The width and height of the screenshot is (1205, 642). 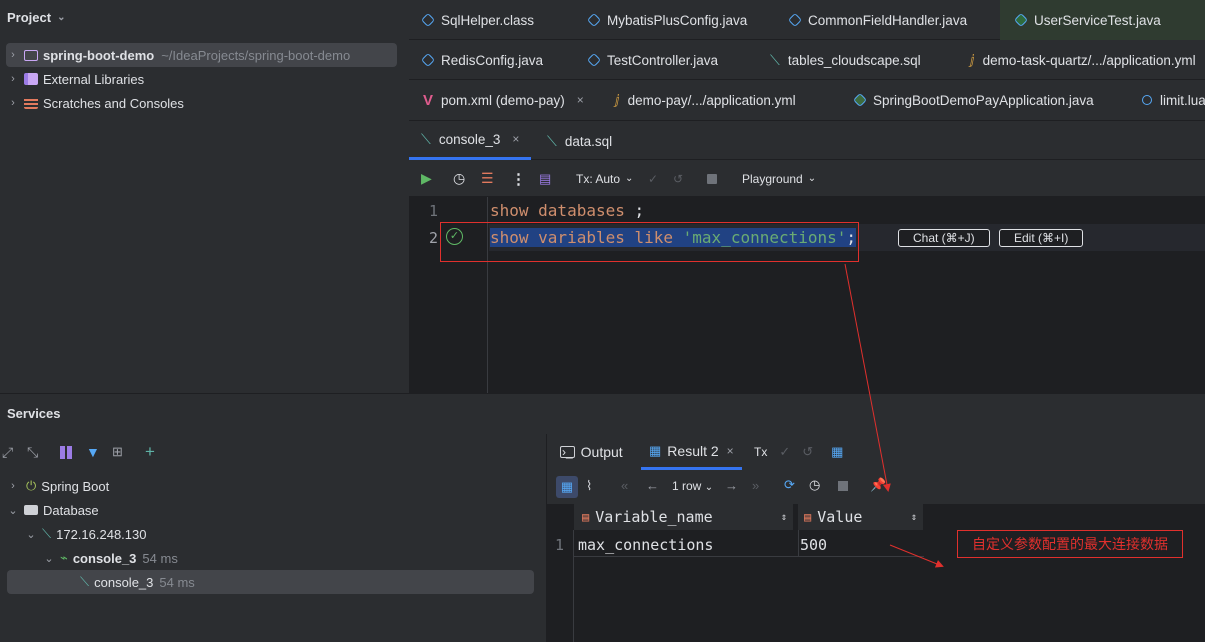 I want to click on session-button: ▤, so click(x=545, y=178).